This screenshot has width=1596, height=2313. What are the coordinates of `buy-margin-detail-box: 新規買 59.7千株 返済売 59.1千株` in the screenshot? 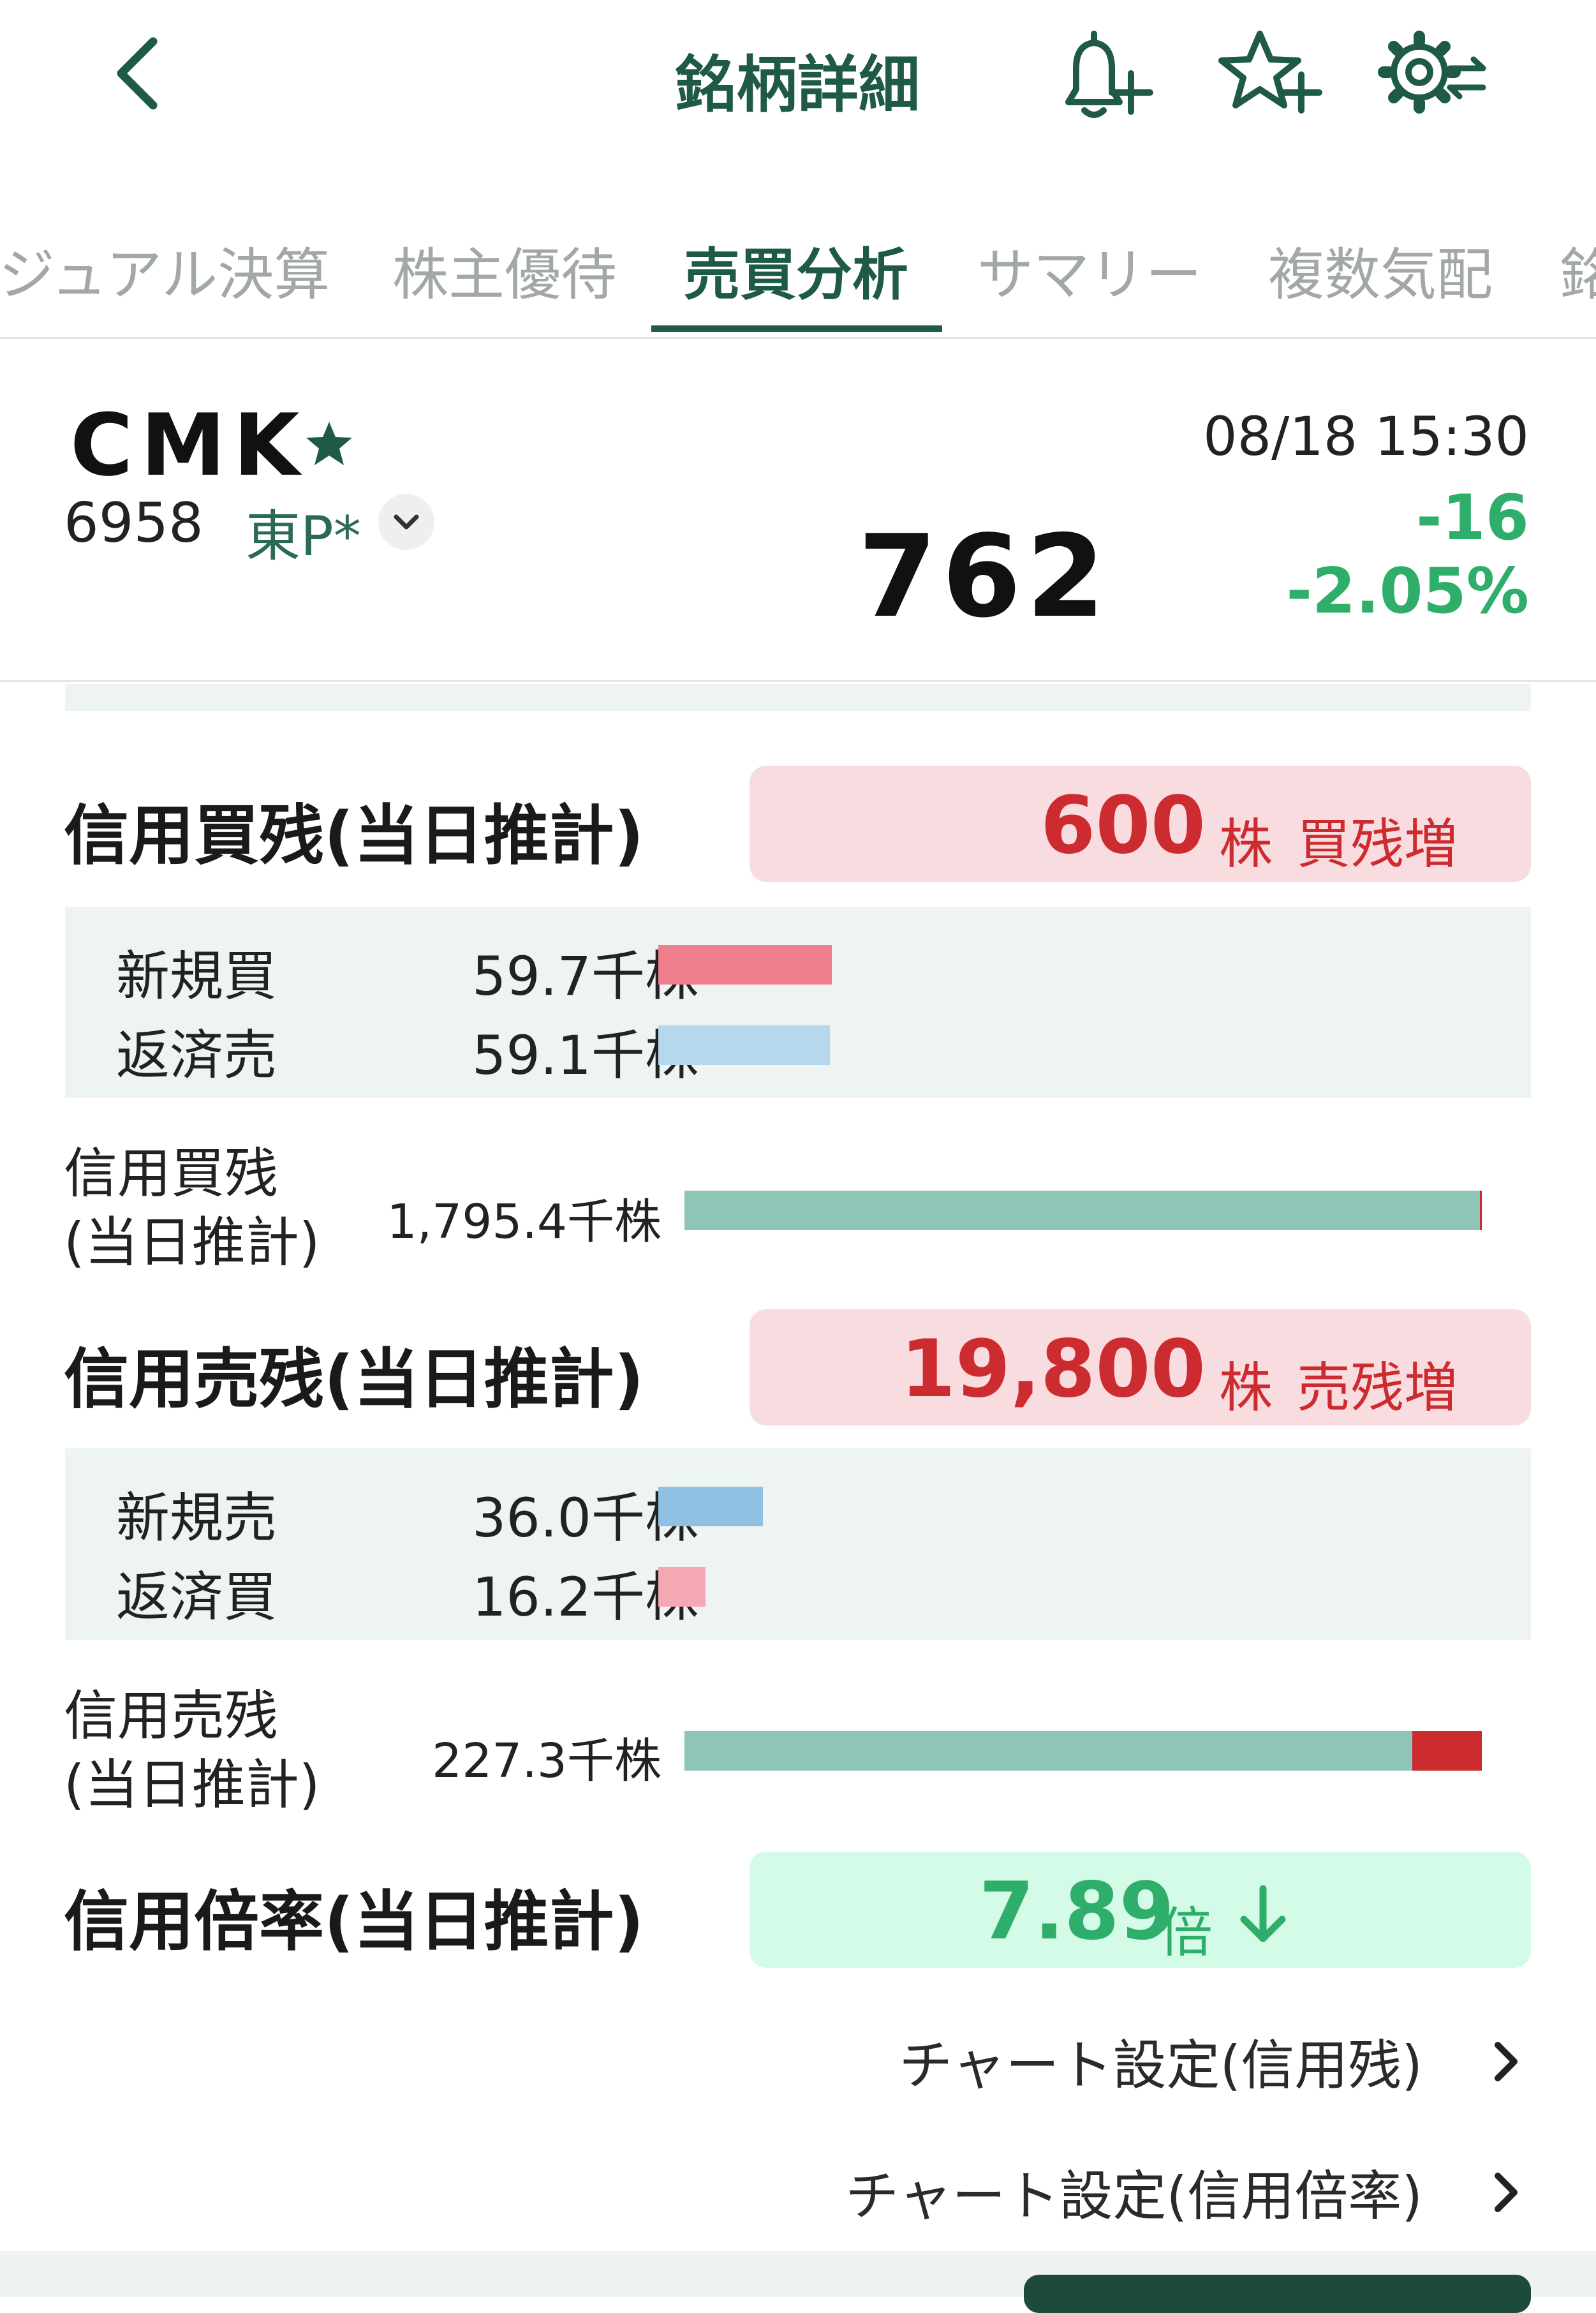 It's located at (798, 1002).